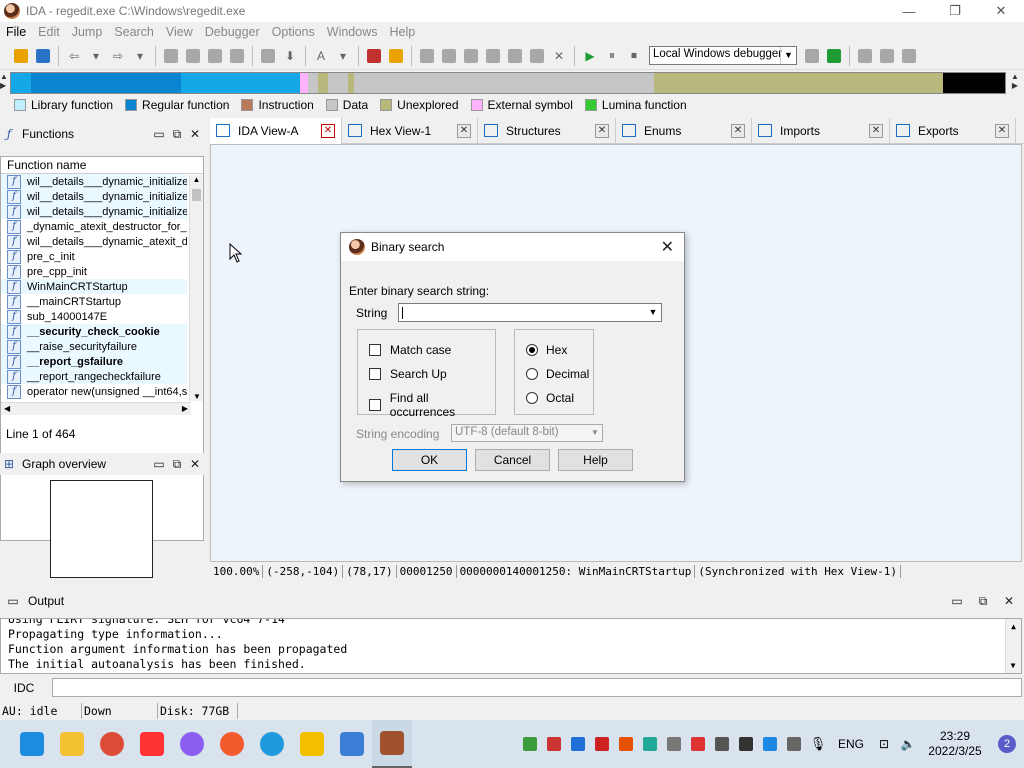 The height and width of the screenshot is (768, 1024). What do you see at coordinates (410, 130) in the screenshot?
I see `tab-hex-view-1: Hex View-1 ✕` at bounding box center [410, 130].